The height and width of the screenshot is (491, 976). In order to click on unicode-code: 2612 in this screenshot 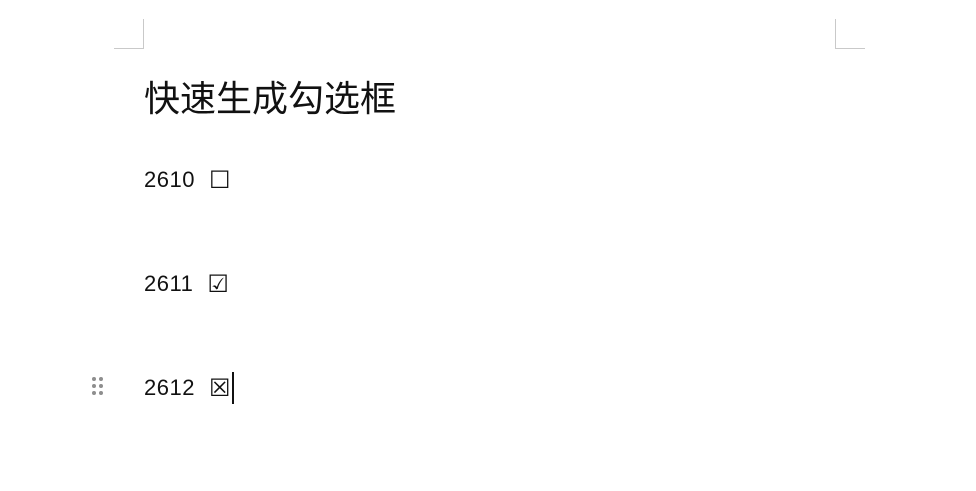, I will do `click(169, 387)`.